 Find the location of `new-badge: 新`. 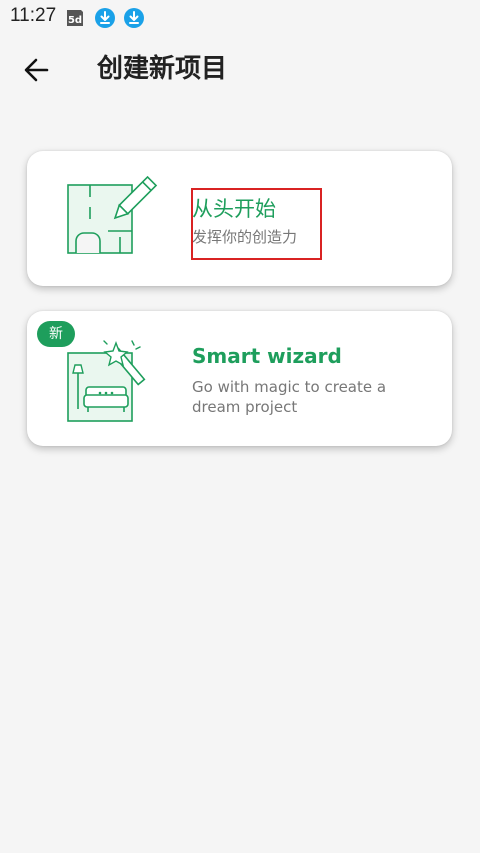

new-badge: 新 is located at coordinates (56, 334).